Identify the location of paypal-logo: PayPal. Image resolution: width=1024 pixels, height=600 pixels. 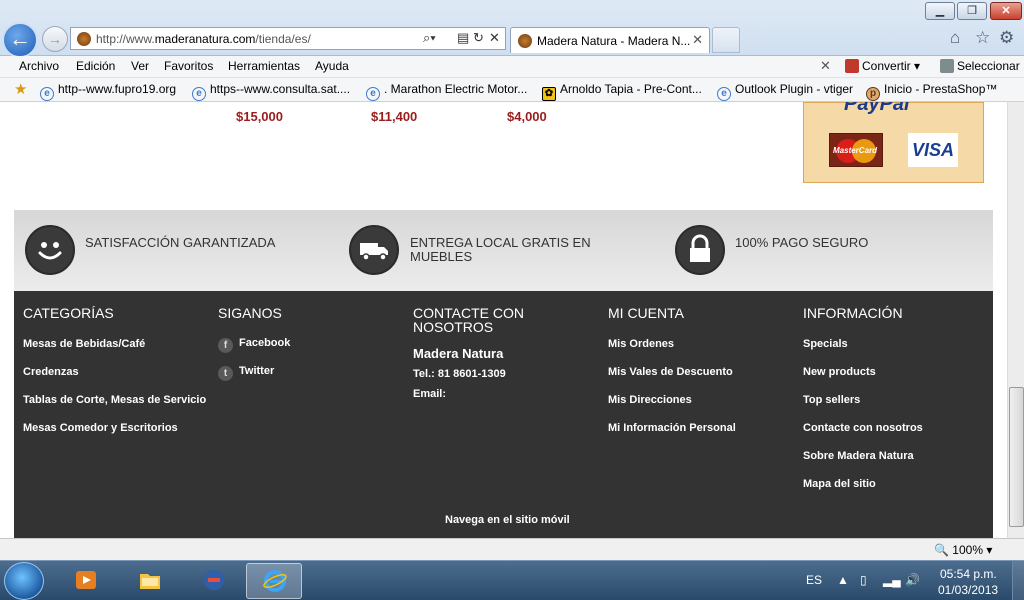
(877, 108).